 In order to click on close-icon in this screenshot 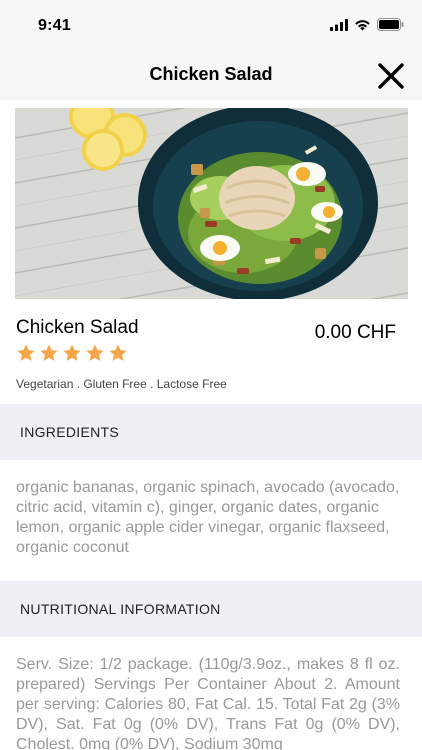, I will do `click(391, 76)`.